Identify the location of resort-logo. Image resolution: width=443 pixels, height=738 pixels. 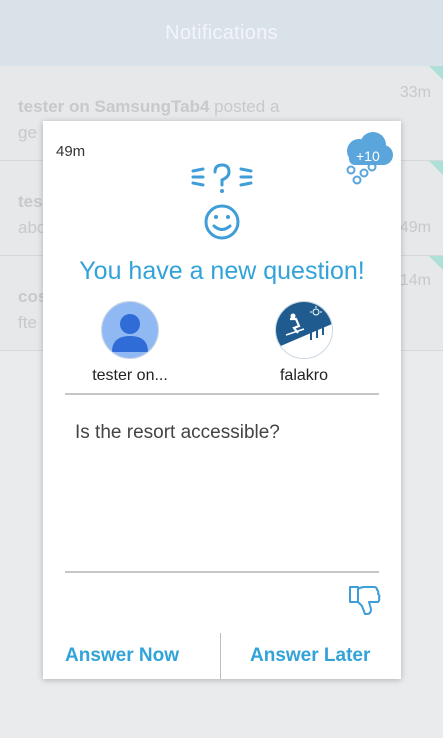
(304, 330).